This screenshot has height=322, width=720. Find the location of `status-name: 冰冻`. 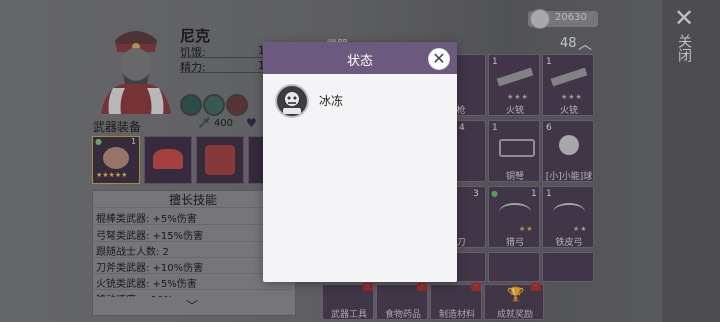

status-name: 冰冻 is located at coordinates (331, 101).